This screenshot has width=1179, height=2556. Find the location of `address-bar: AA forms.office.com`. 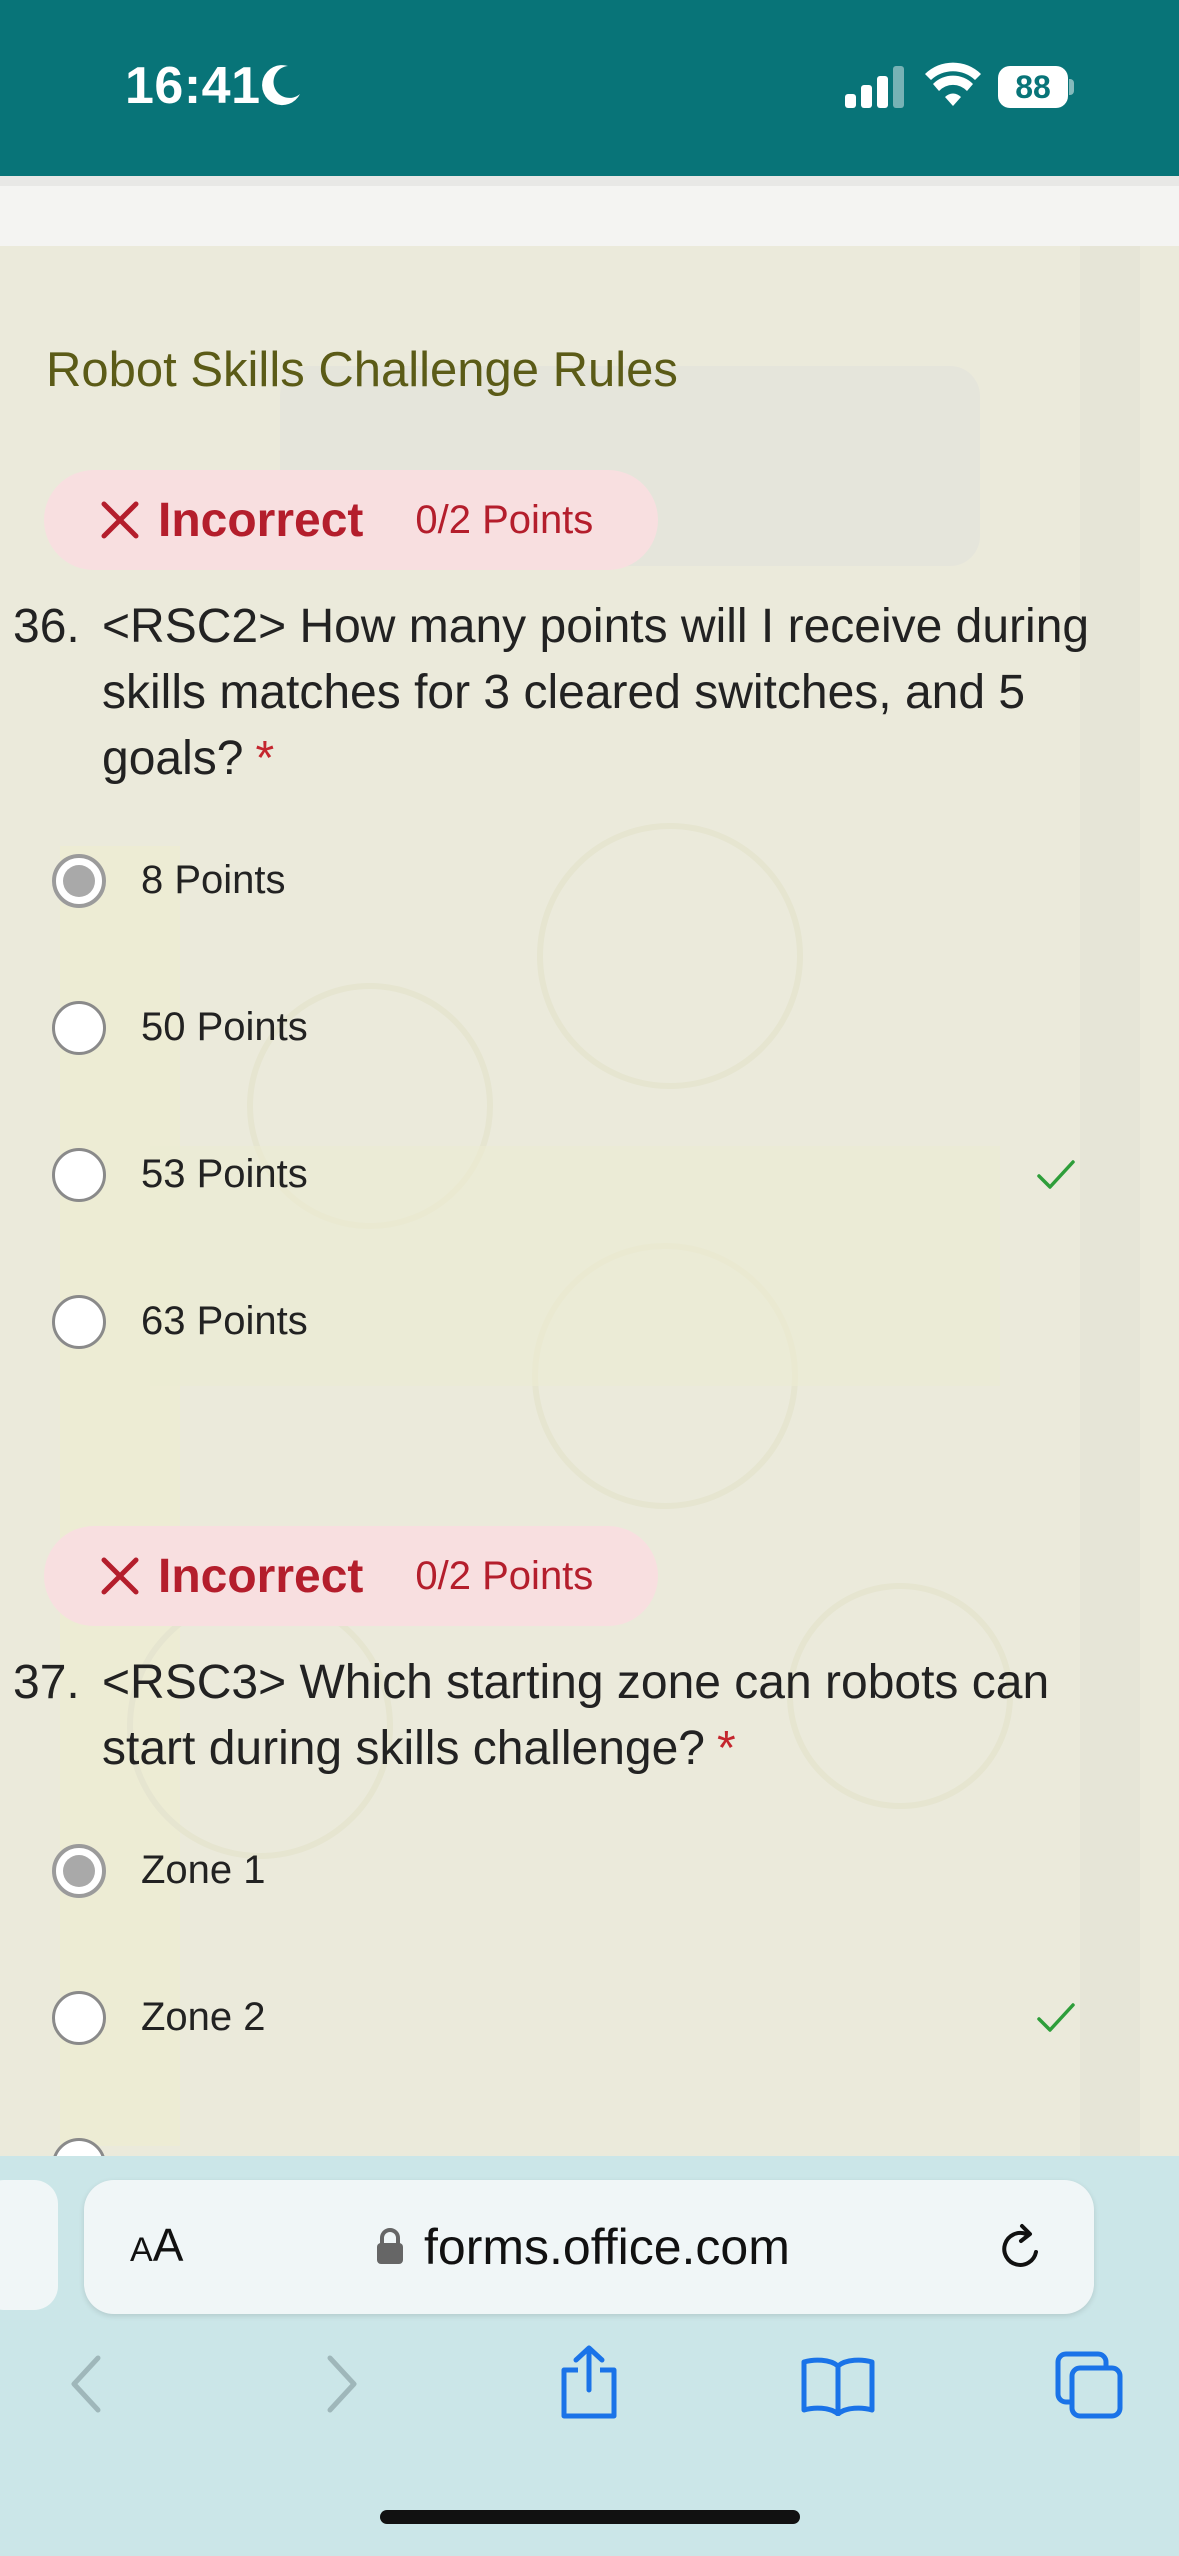

address-bar: AA forms.office.com is located at coordinates (589, 2247).